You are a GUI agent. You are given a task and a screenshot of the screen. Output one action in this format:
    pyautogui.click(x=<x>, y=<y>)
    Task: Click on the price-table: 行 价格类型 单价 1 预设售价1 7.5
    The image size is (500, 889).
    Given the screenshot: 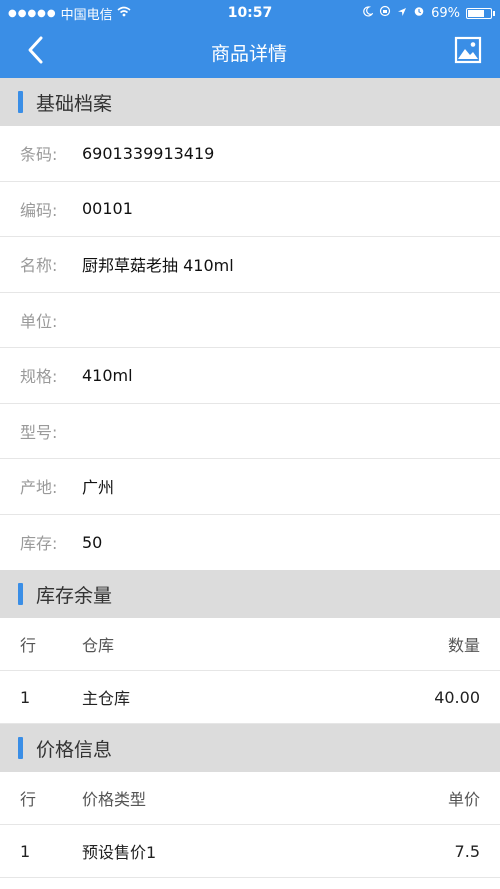 What is the action you would take?
    pyautogui.click(x=250, y=825)
    